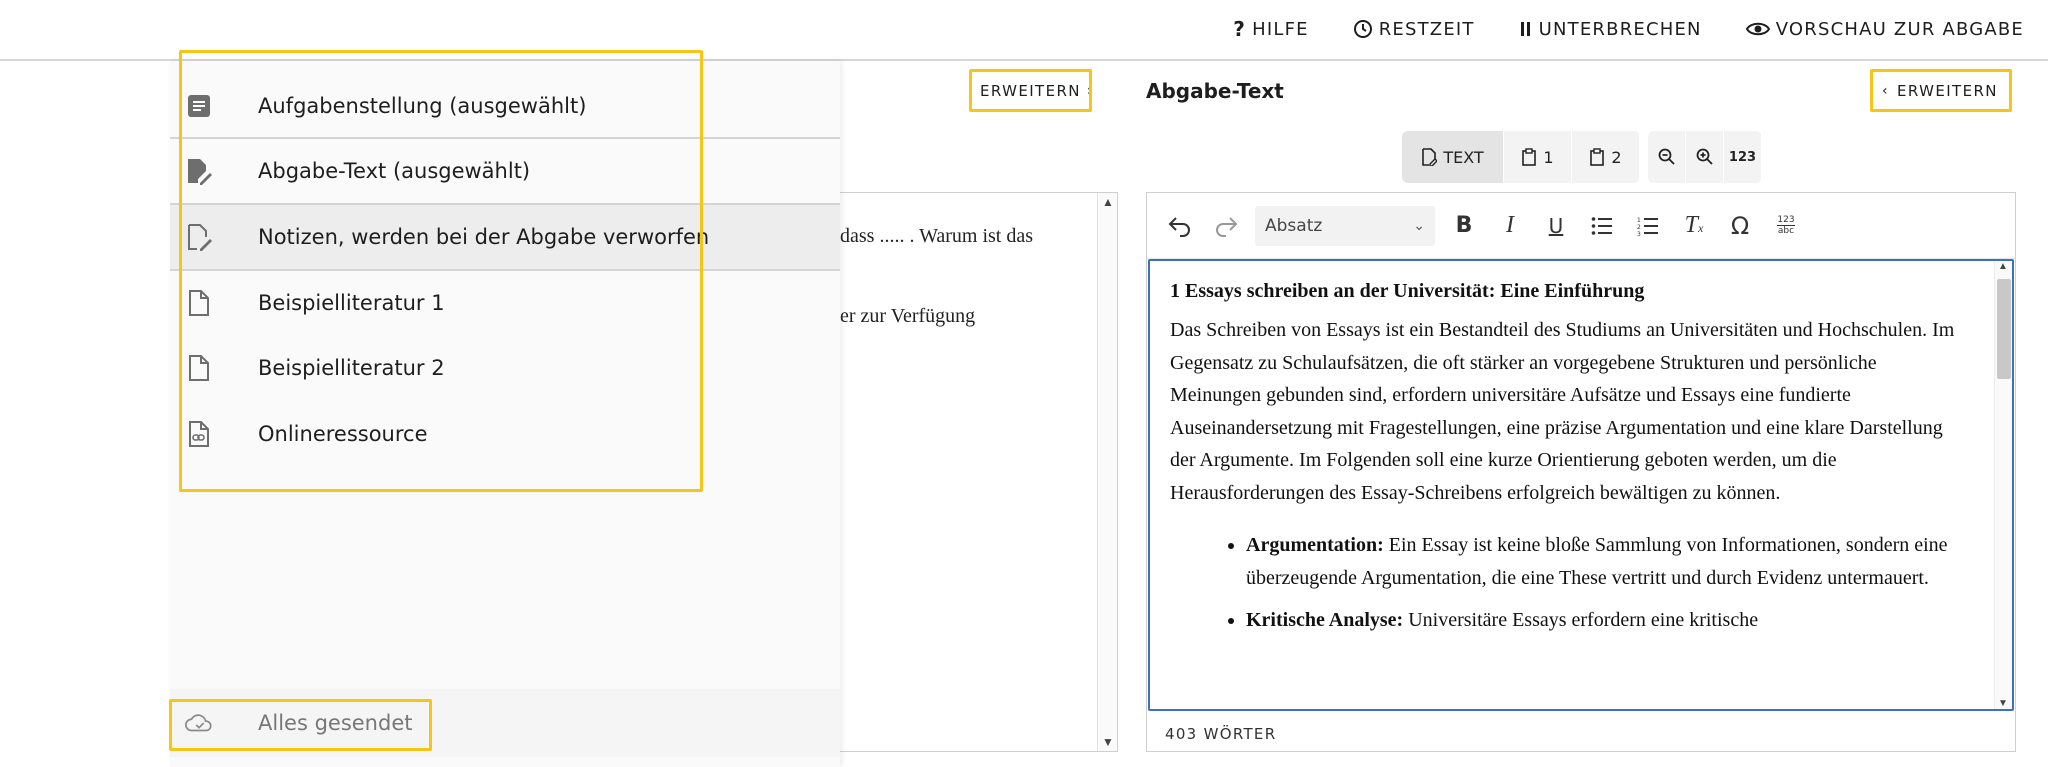  I want to click on underline-icon: U, so click(1556, 225).